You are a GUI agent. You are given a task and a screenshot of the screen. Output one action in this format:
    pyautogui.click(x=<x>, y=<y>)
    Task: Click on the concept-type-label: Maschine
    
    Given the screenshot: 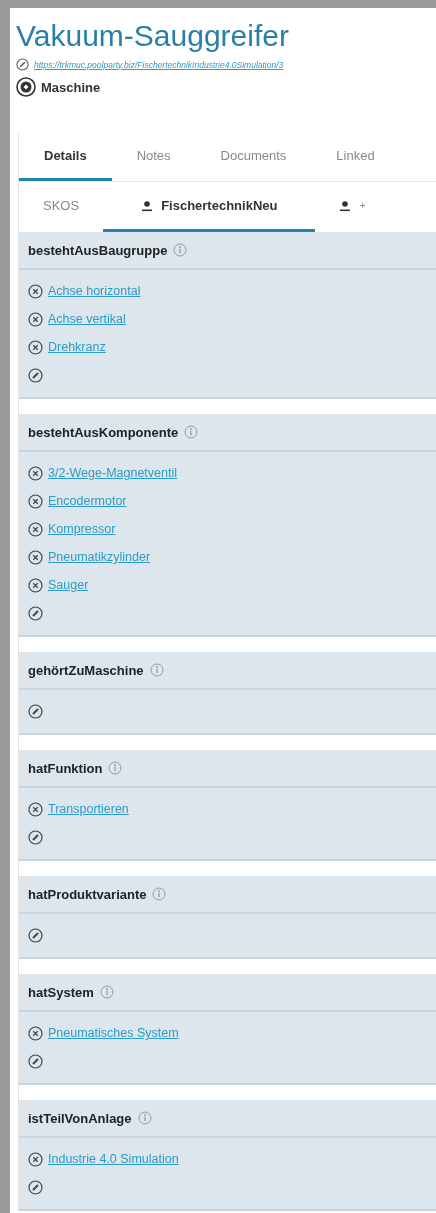 What is the action you would take?
    pyautogui.click(x=71, y=87)
    